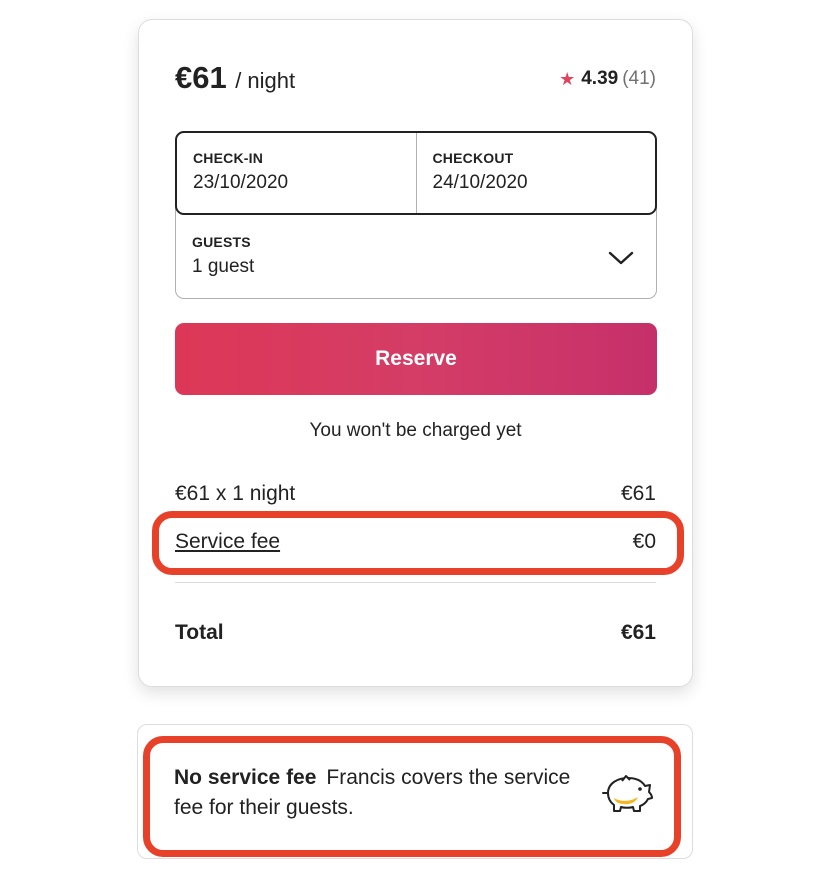 This screenshot has width=838, height=886. I want to click on nights-line: €61 x 1 night €61, so click(415, 494).